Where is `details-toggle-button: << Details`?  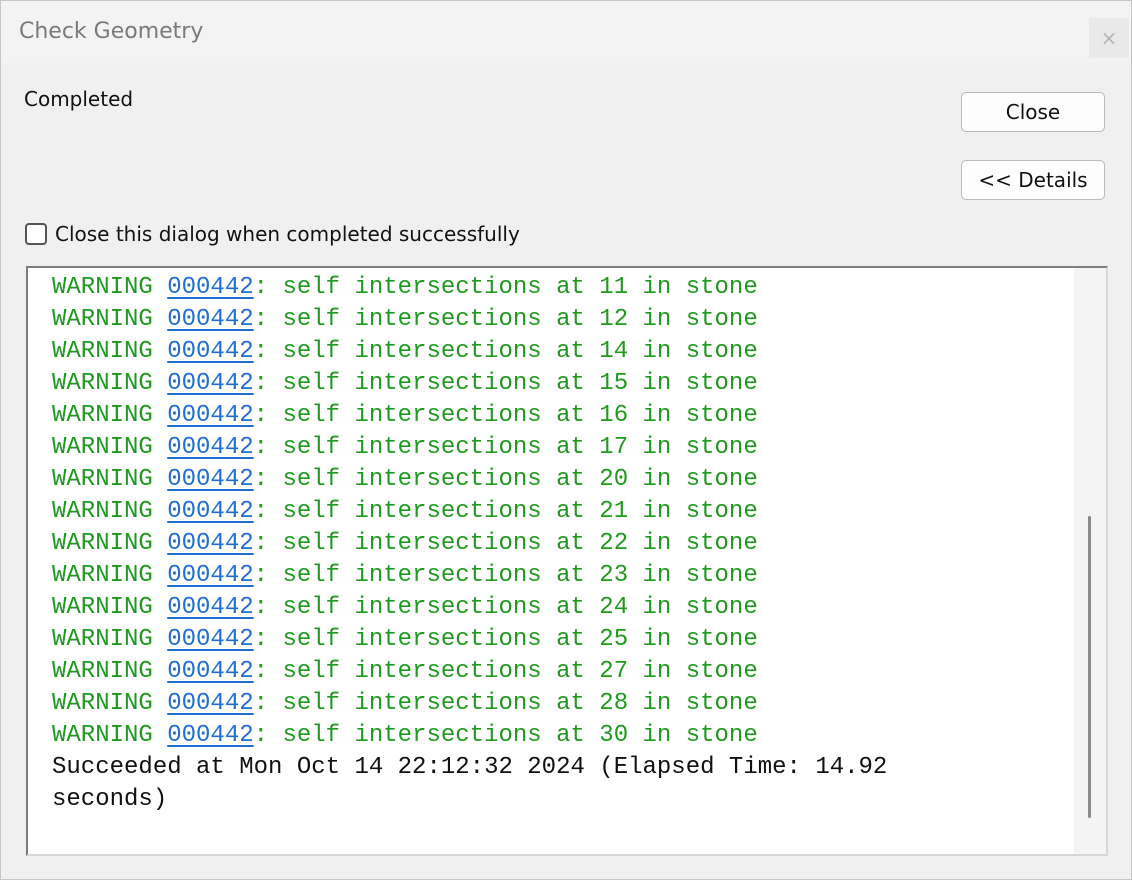
details-toggle-button: << Details is located at coordinates (1033, 180).